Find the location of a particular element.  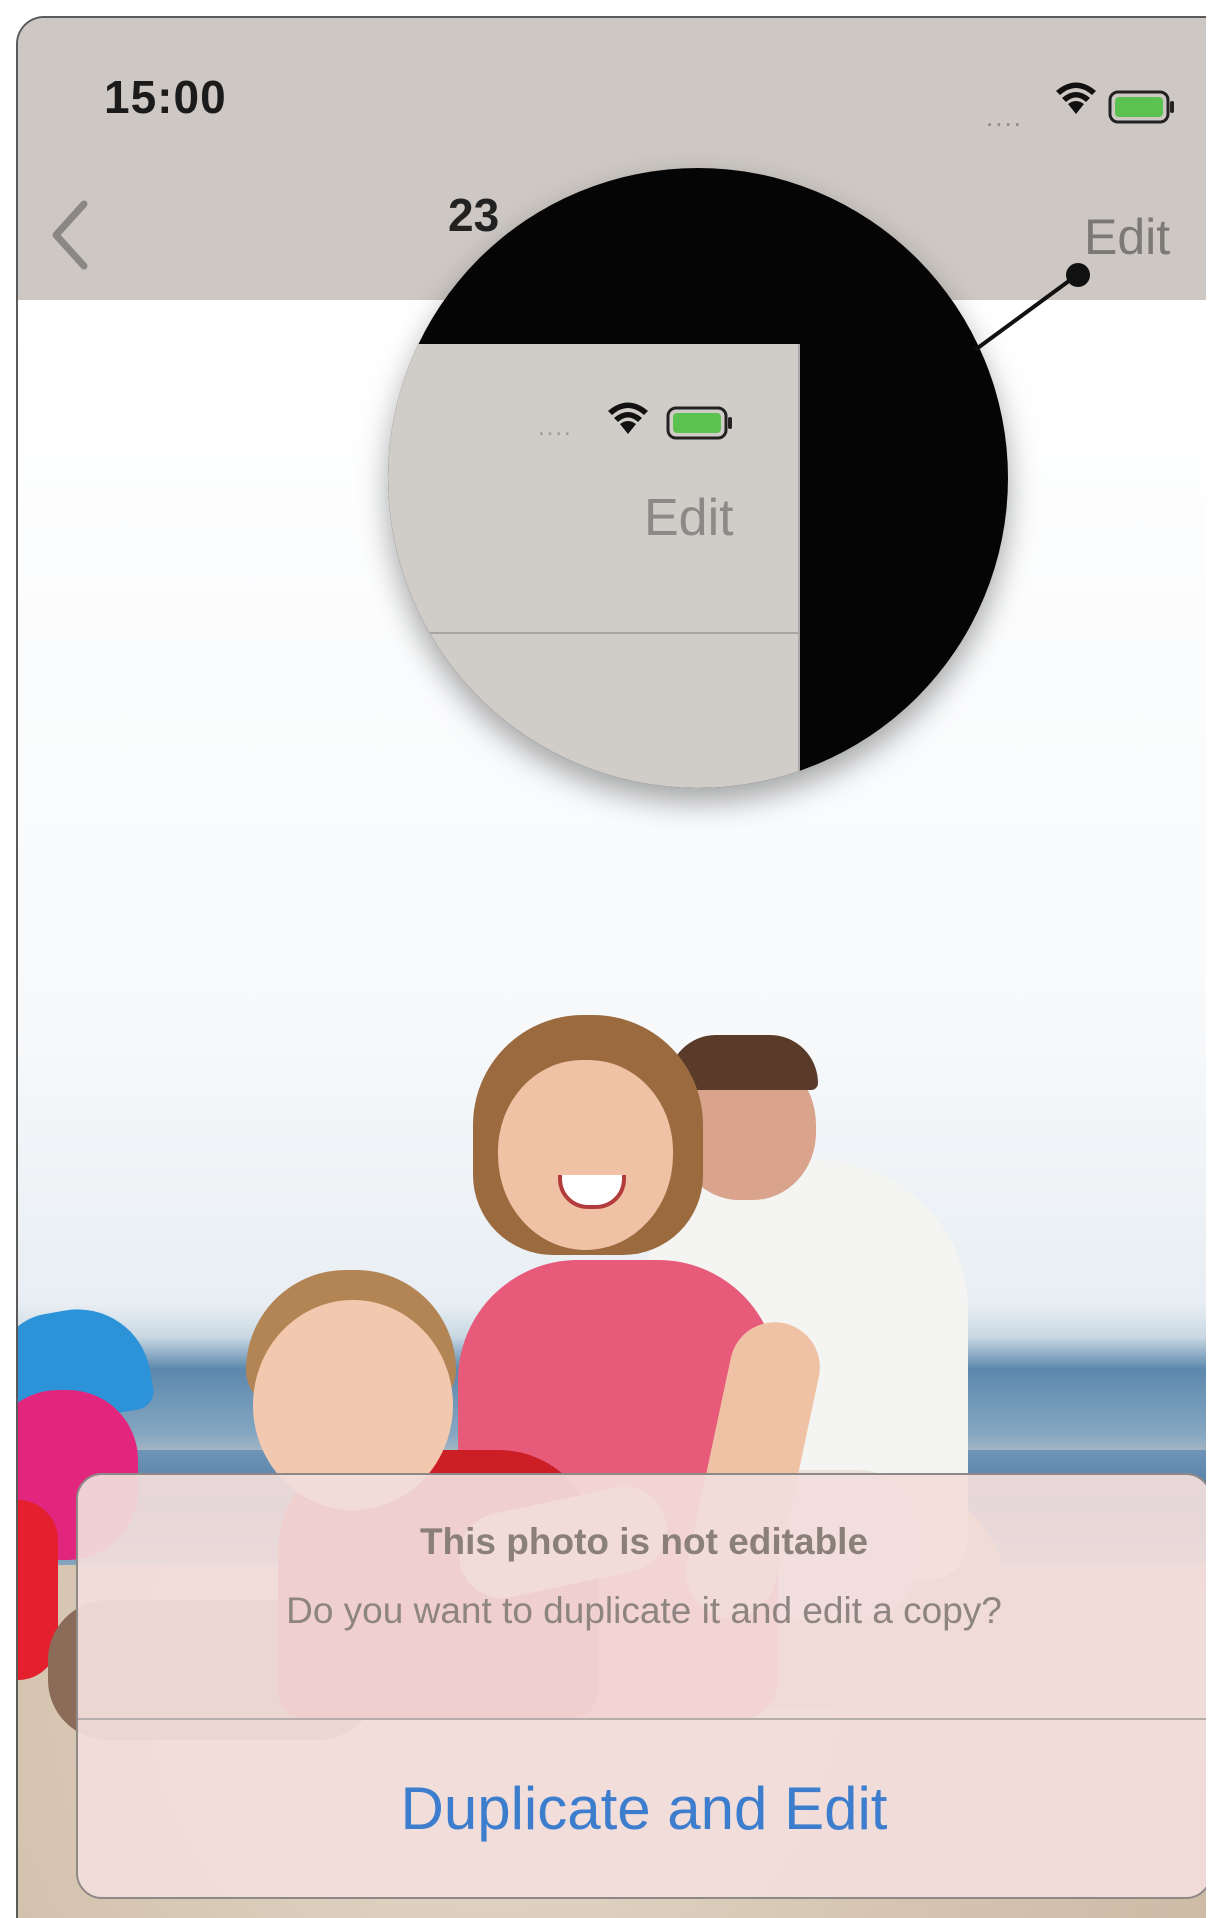

chevron-left-icon is located at coordinates (70, 235).